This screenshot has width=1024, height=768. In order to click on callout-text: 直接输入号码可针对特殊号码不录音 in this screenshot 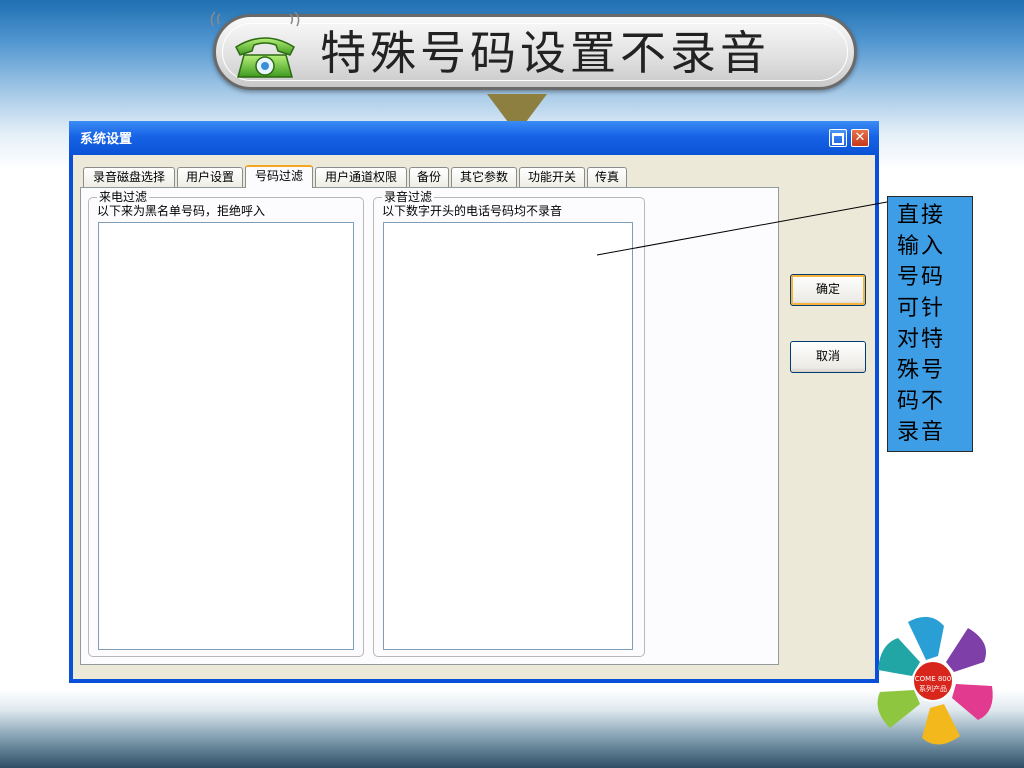, I will do `click(921, 324)`.